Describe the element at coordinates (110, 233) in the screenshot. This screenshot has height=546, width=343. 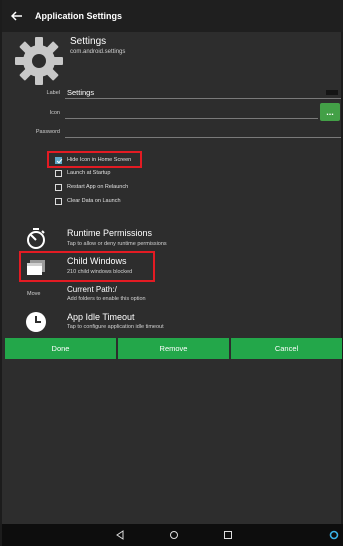
I see `section-title: Runtime Permissions` at that location.